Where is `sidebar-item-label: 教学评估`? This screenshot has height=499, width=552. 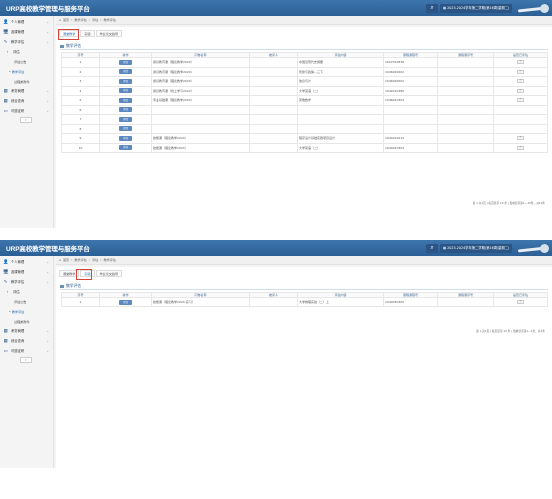 sidebar-item-label: 教学评估 is located at coordinates (18, 42).